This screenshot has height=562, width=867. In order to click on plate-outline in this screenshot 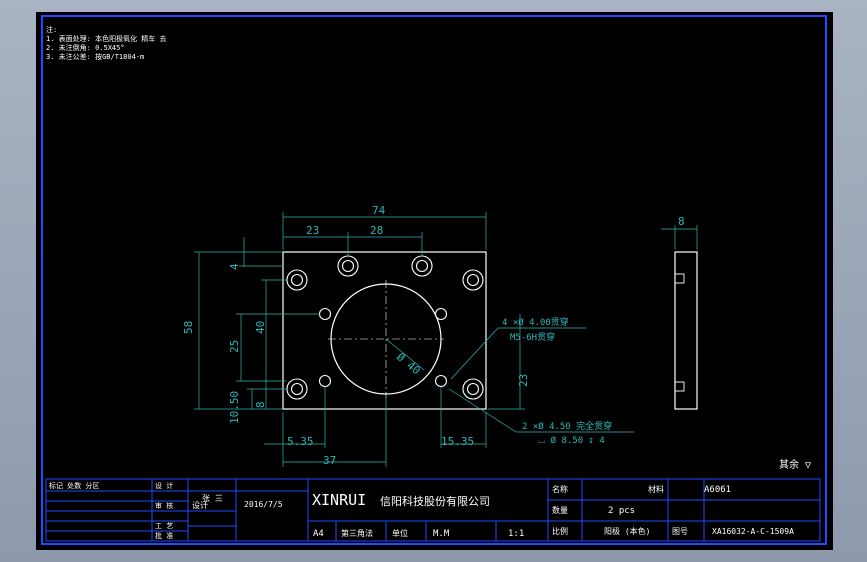, I will do `click(384, 330)`.